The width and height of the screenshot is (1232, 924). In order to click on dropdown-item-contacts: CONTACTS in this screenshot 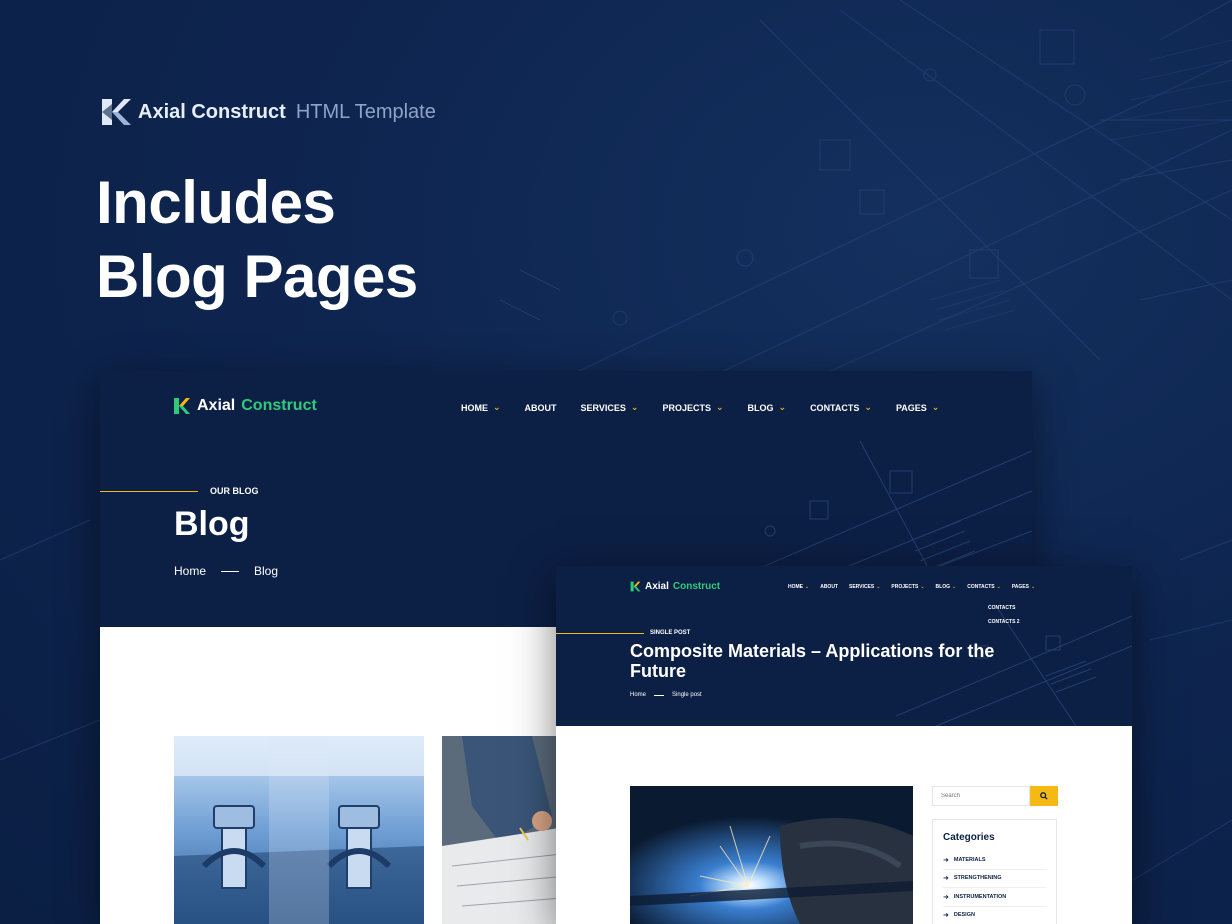, I will do `click(1004, 608)`.